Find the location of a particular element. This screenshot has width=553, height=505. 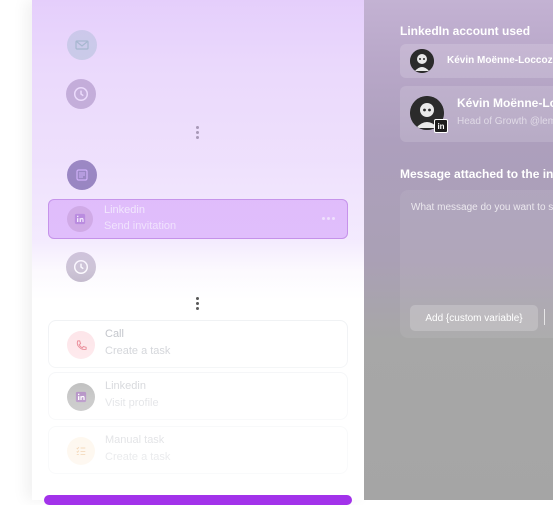

checklist-icon is located at coordinates (81, 451).